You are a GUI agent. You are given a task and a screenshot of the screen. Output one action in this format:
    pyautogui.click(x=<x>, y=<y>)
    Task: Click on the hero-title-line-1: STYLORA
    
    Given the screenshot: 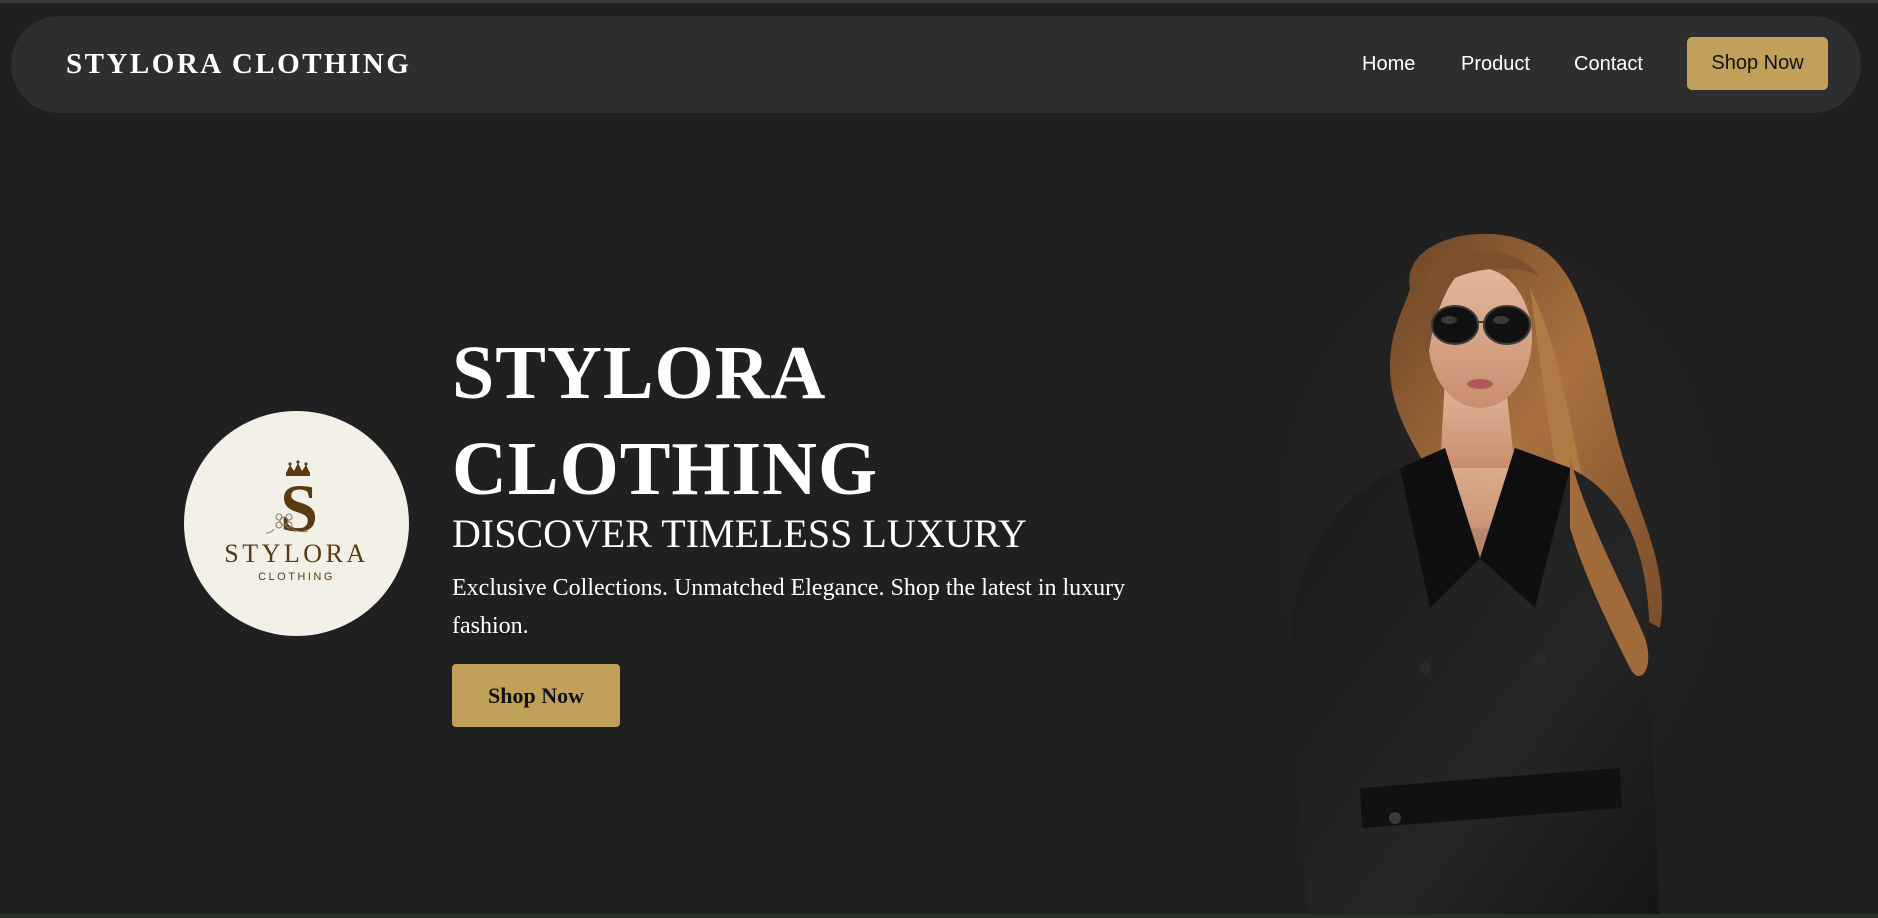 What is the action you would take?
    pyautogui.click(x=639, y=373)
    